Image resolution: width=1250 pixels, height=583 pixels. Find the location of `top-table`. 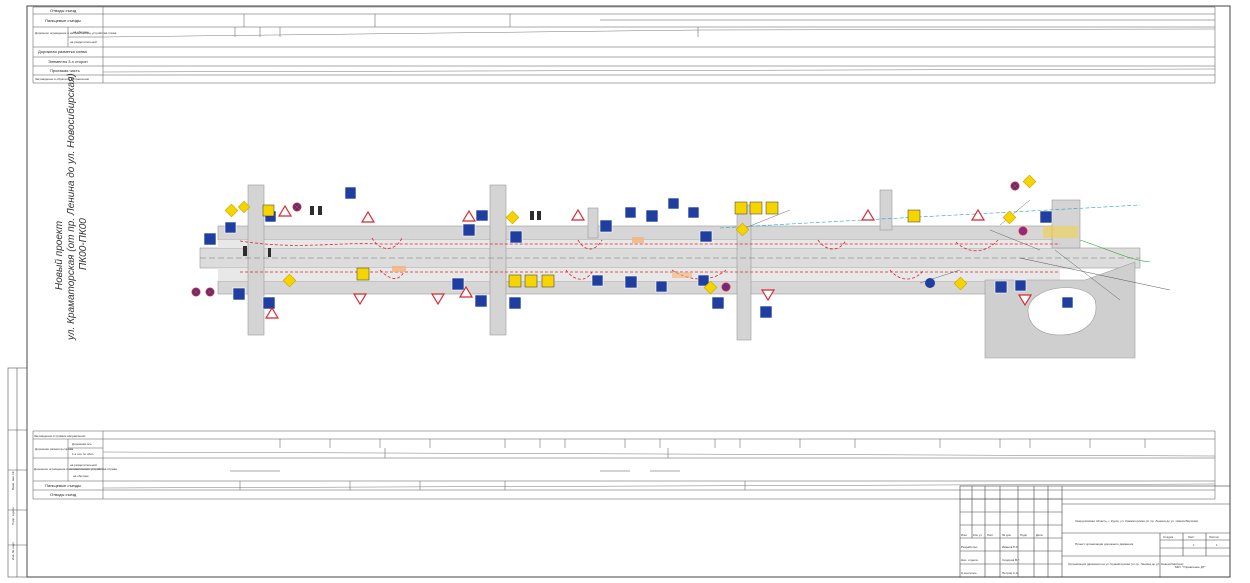

top-table is located at coordinates (624, 45).